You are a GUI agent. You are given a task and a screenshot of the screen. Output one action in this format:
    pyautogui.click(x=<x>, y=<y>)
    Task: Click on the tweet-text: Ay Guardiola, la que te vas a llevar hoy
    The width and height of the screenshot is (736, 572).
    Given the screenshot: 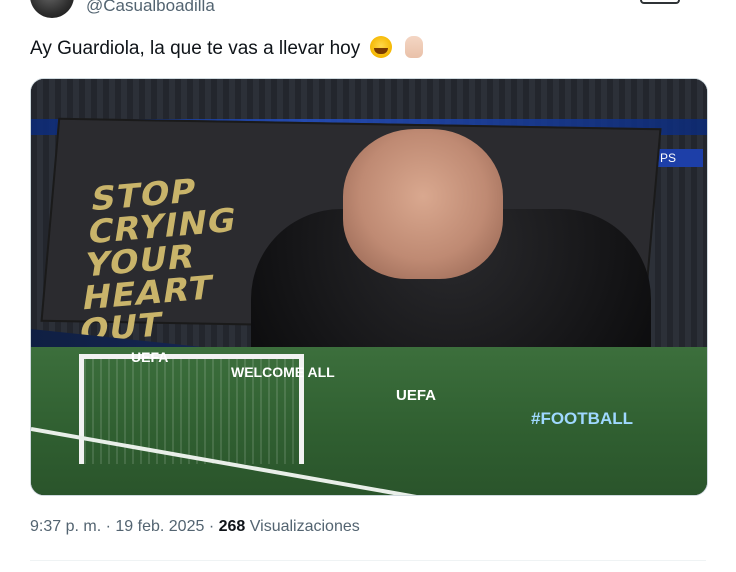 What is the action you would take?
    pyautogui.click(x=226, y=49)
    